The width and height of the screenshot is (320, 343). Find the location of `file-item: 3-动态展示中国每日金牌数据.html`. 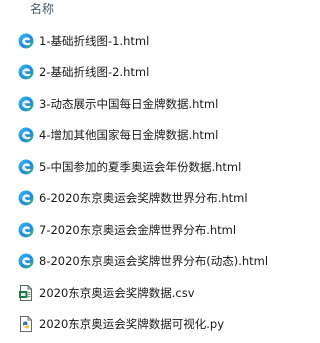

file-item: 3-动态展示中国每日金牌数据.html is located at coordinates (145, 104).